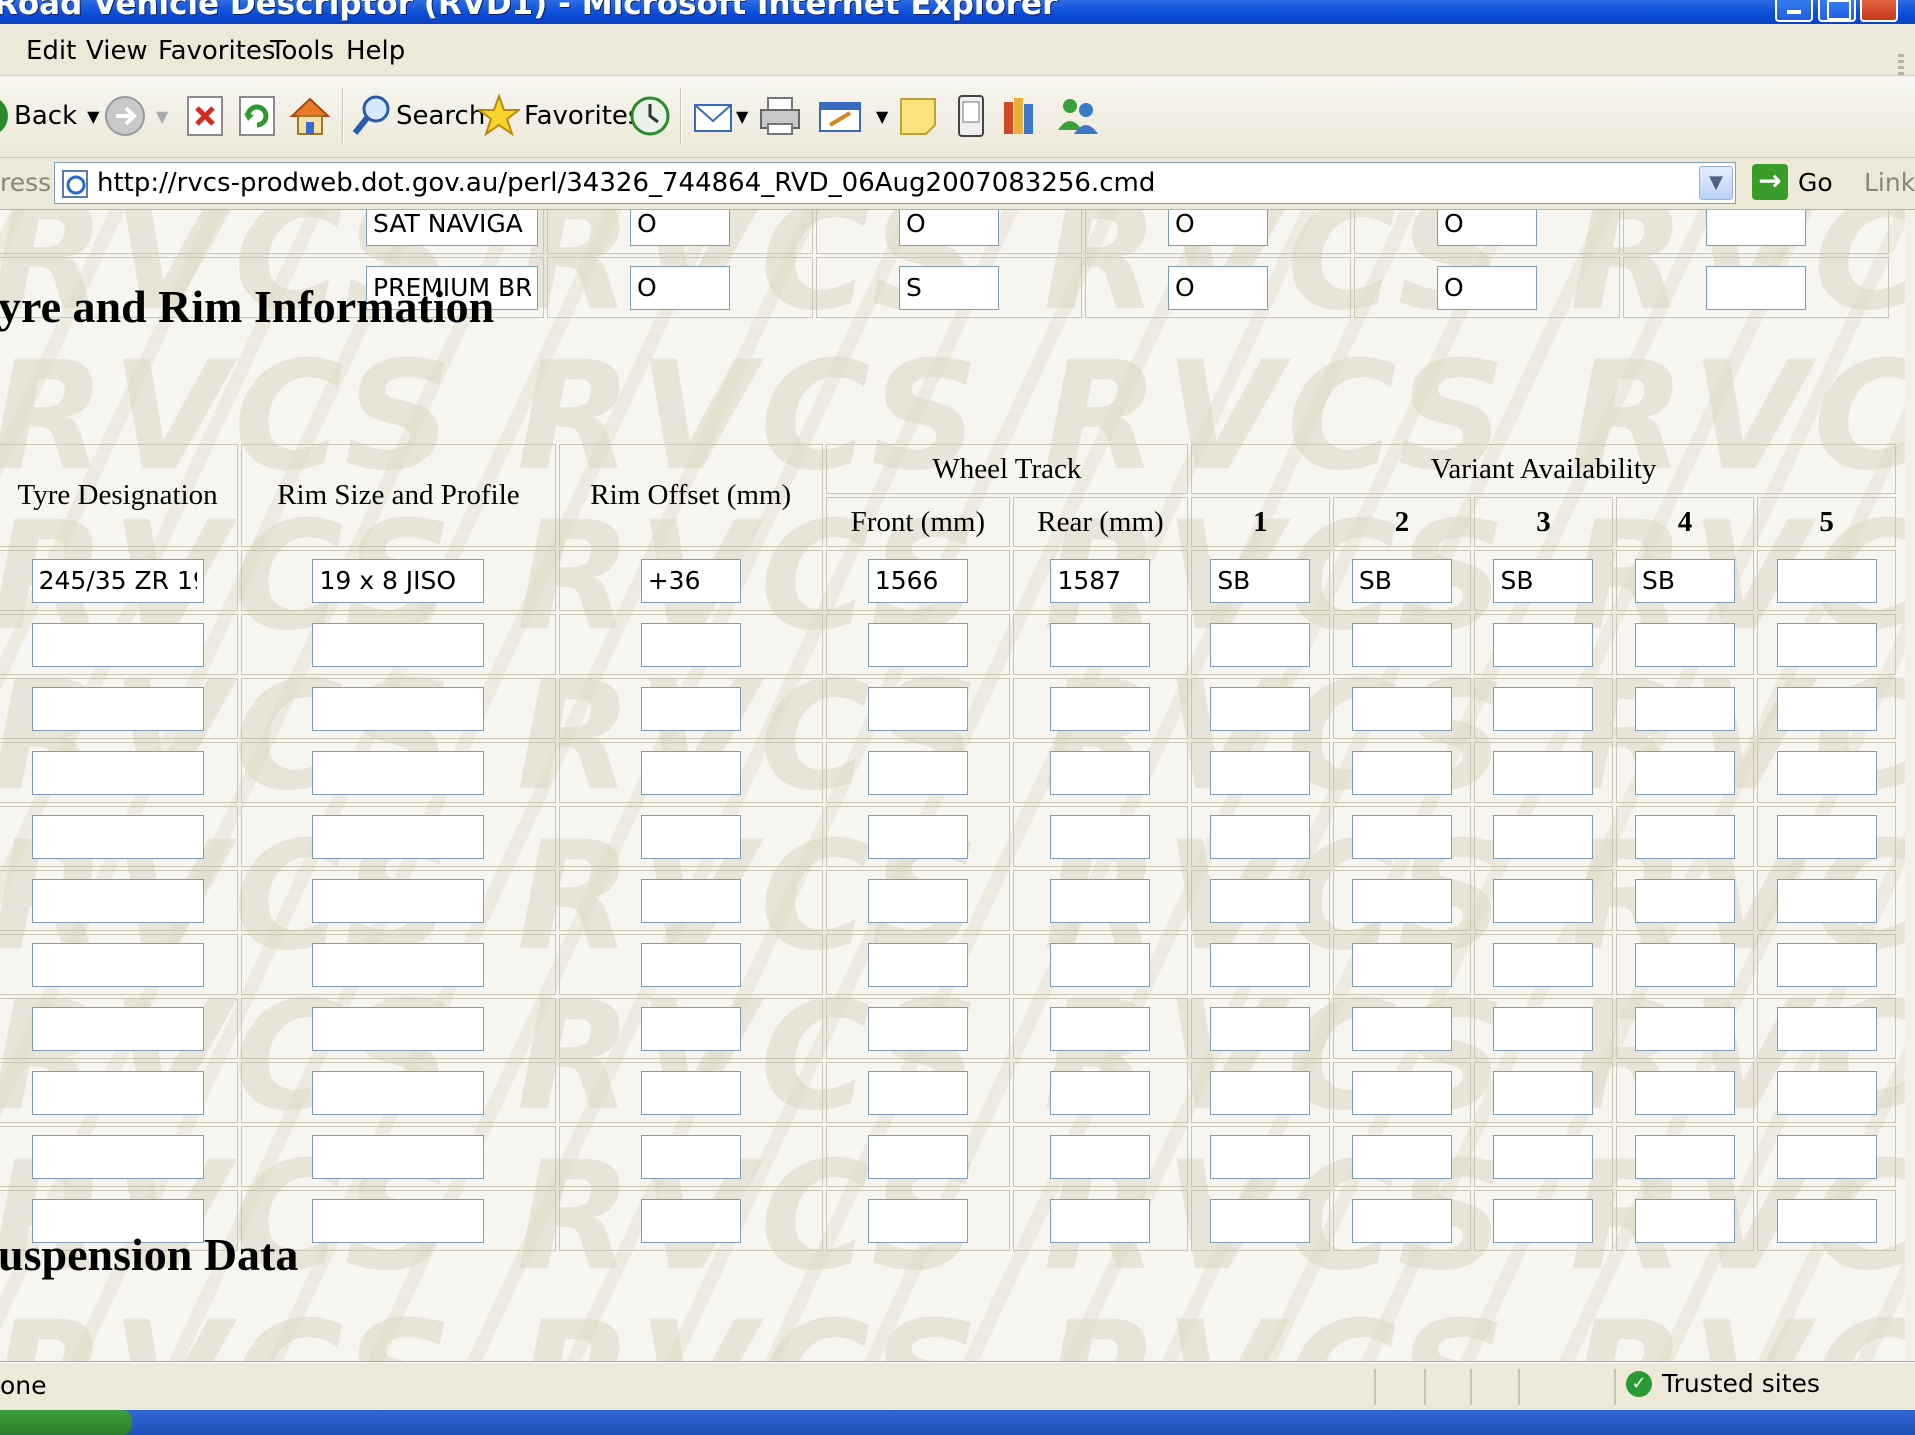  What do you see at coordinates (1879, 11) in the screenshot?
I see `close-button` at bounding box center [1879, 11].